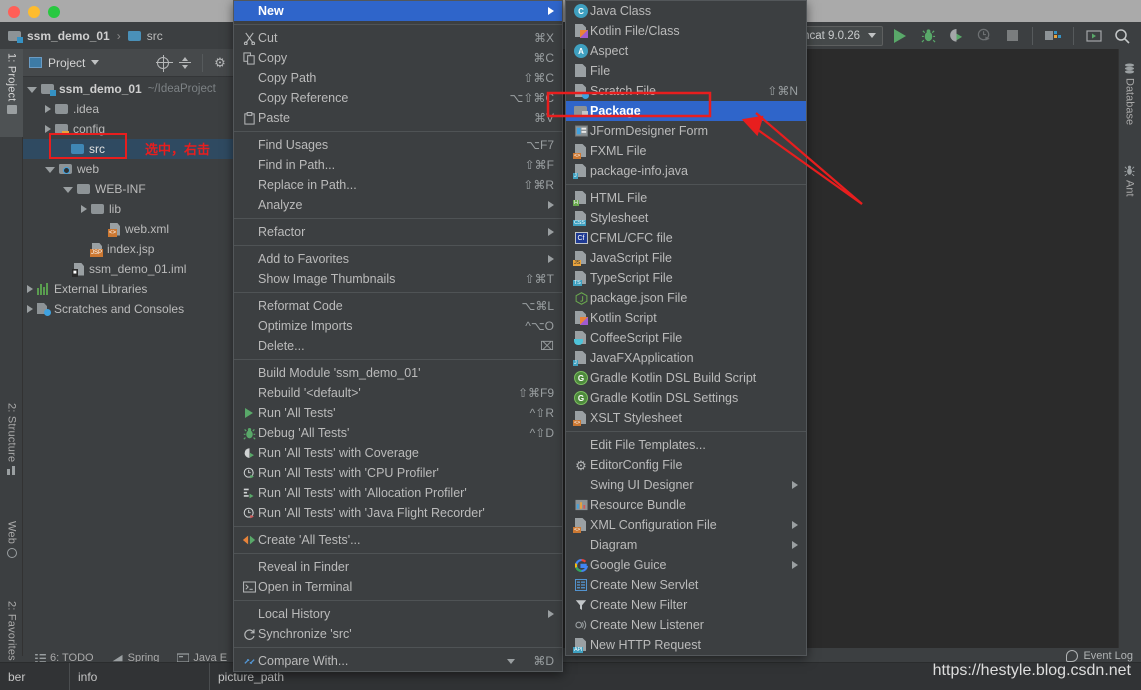 The height and width of the screenshot is (690, 1141). What do you see at coordinates (54, 12) in the screenshot?
I see `zoom-window-button` at bounding box center [54, 12].